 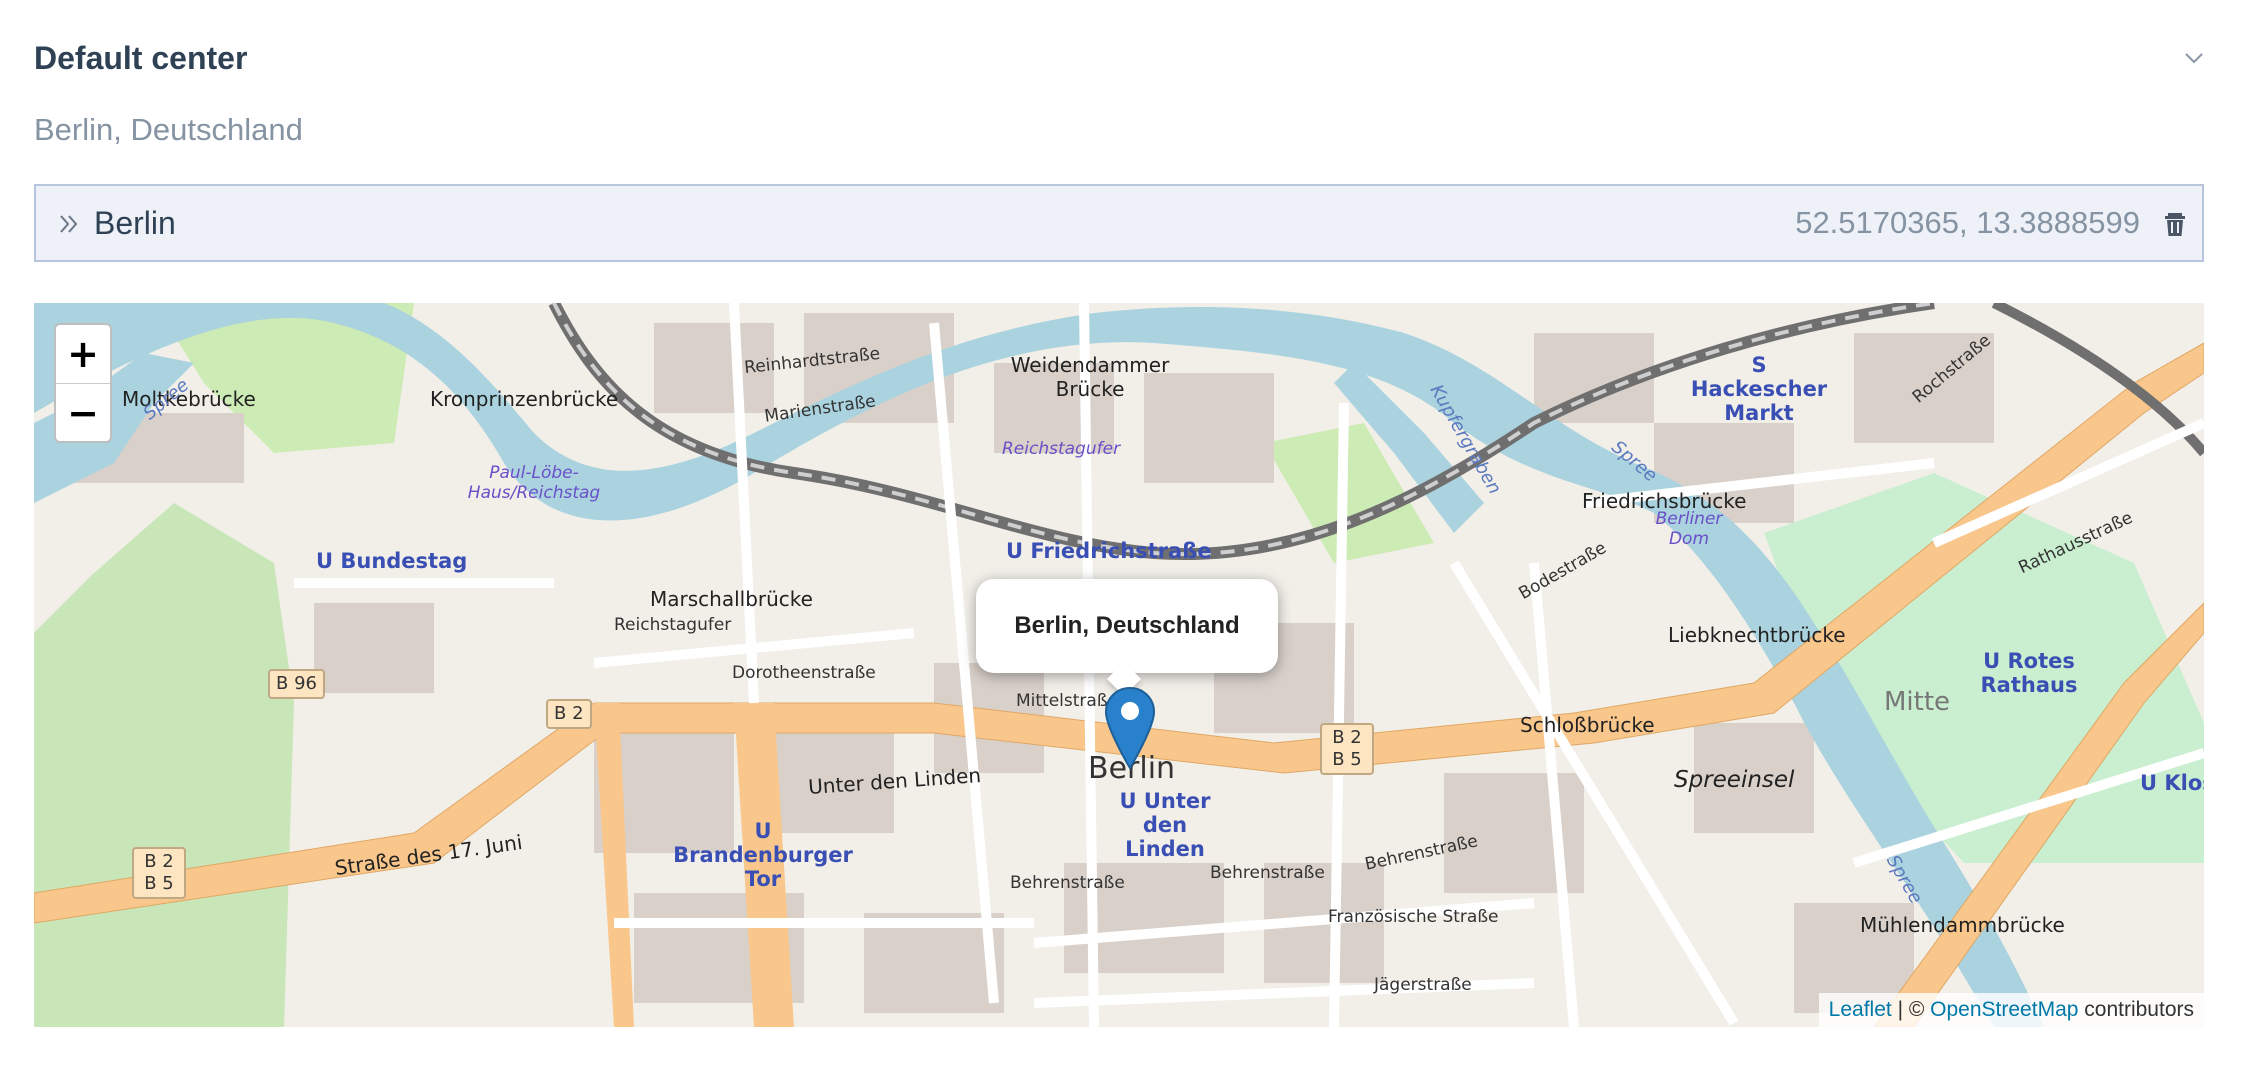 I want to click on attribution-suffix: contributors, so click(x=2136, y=1009).